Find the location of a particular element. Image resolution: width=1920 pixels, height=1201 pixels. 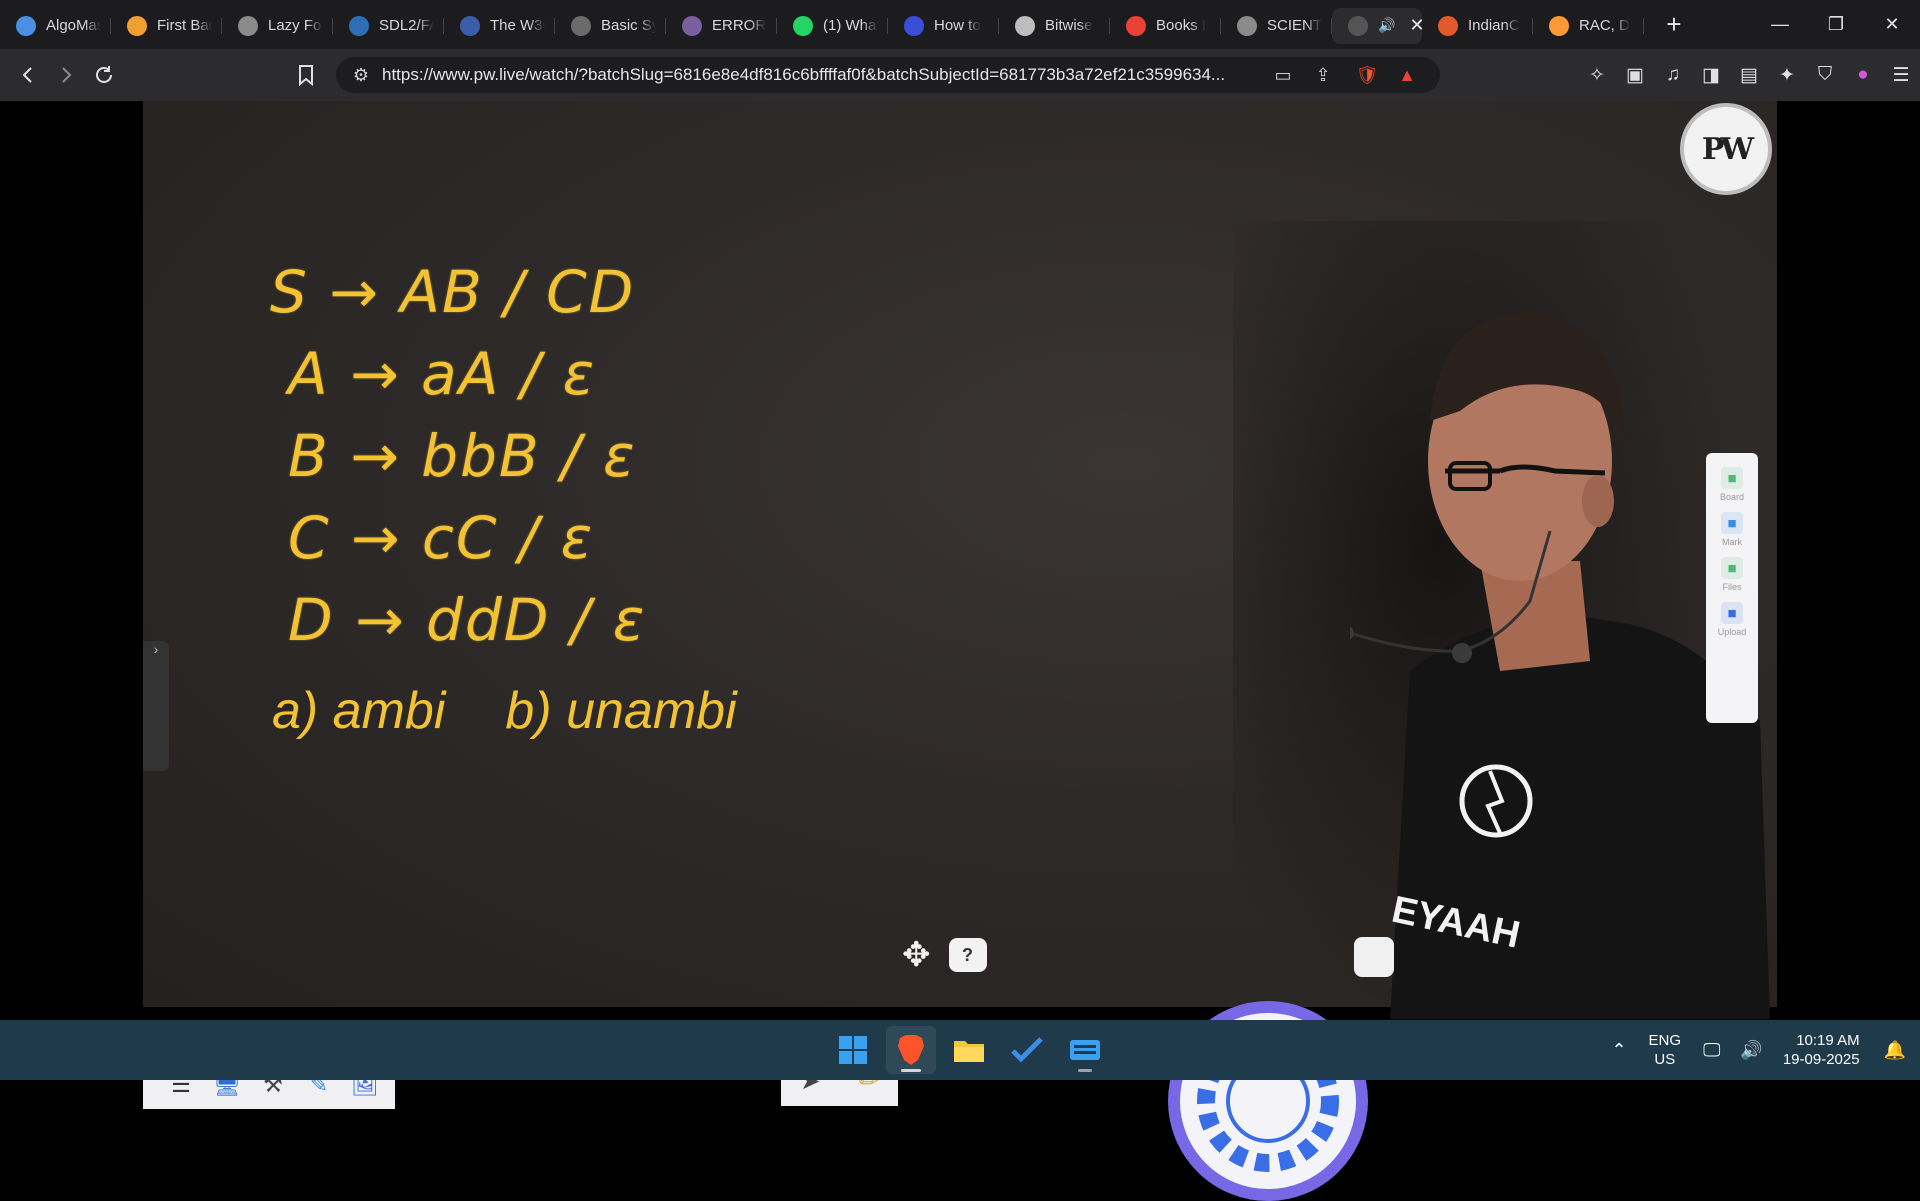

tab-books-i: Books I is located at coordinates (1165, 26).